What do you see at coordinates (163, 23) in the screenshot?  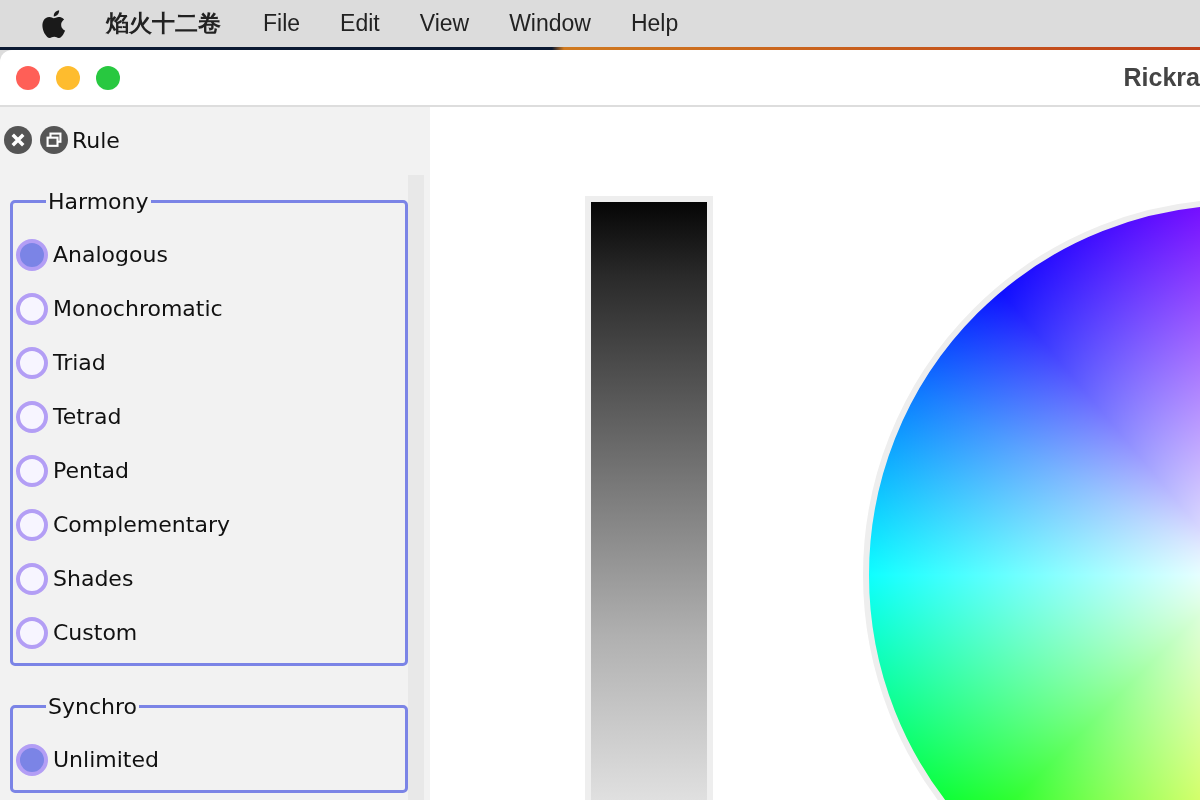 I see `app-menu: 焰火十二卷` at bounding box center [163, 23].